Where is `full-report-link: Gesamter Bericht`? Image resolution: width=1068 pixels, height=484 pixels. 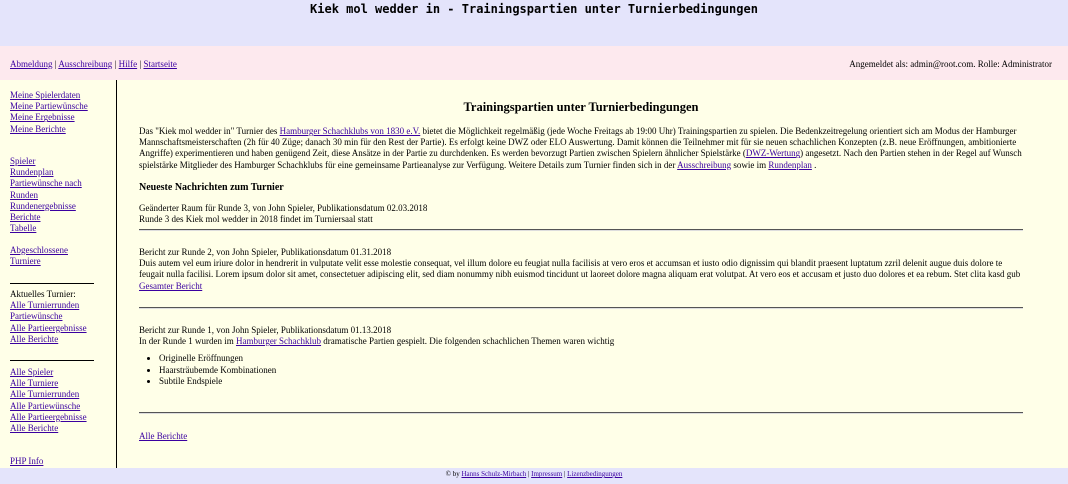
full-report-link: Gesamter Bericht is located at coordinates (170, 286).